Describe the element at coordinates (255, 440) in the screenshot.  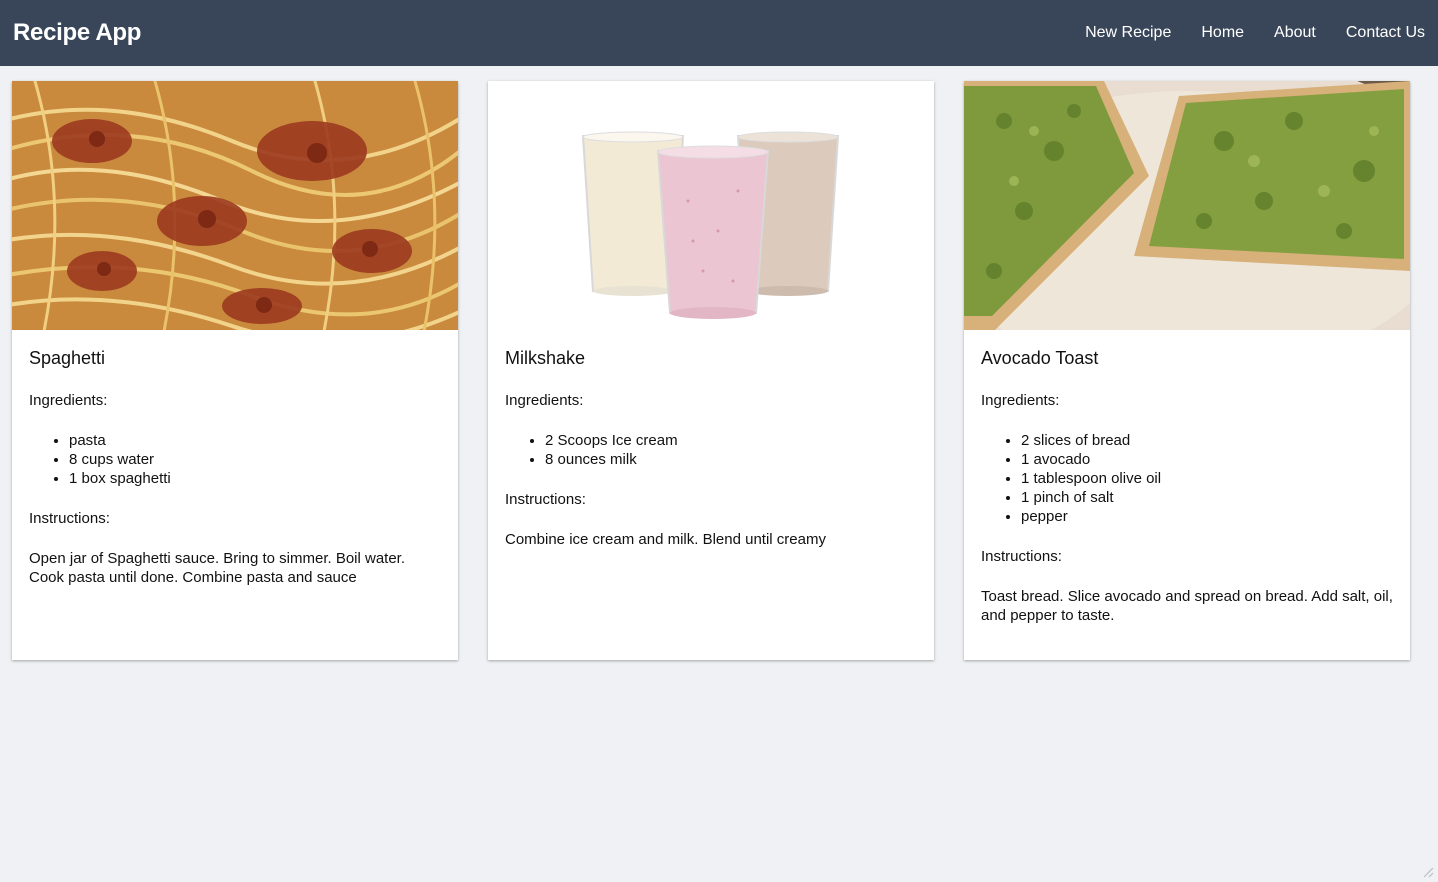
I see `ingredient-item: pasta` at that location.